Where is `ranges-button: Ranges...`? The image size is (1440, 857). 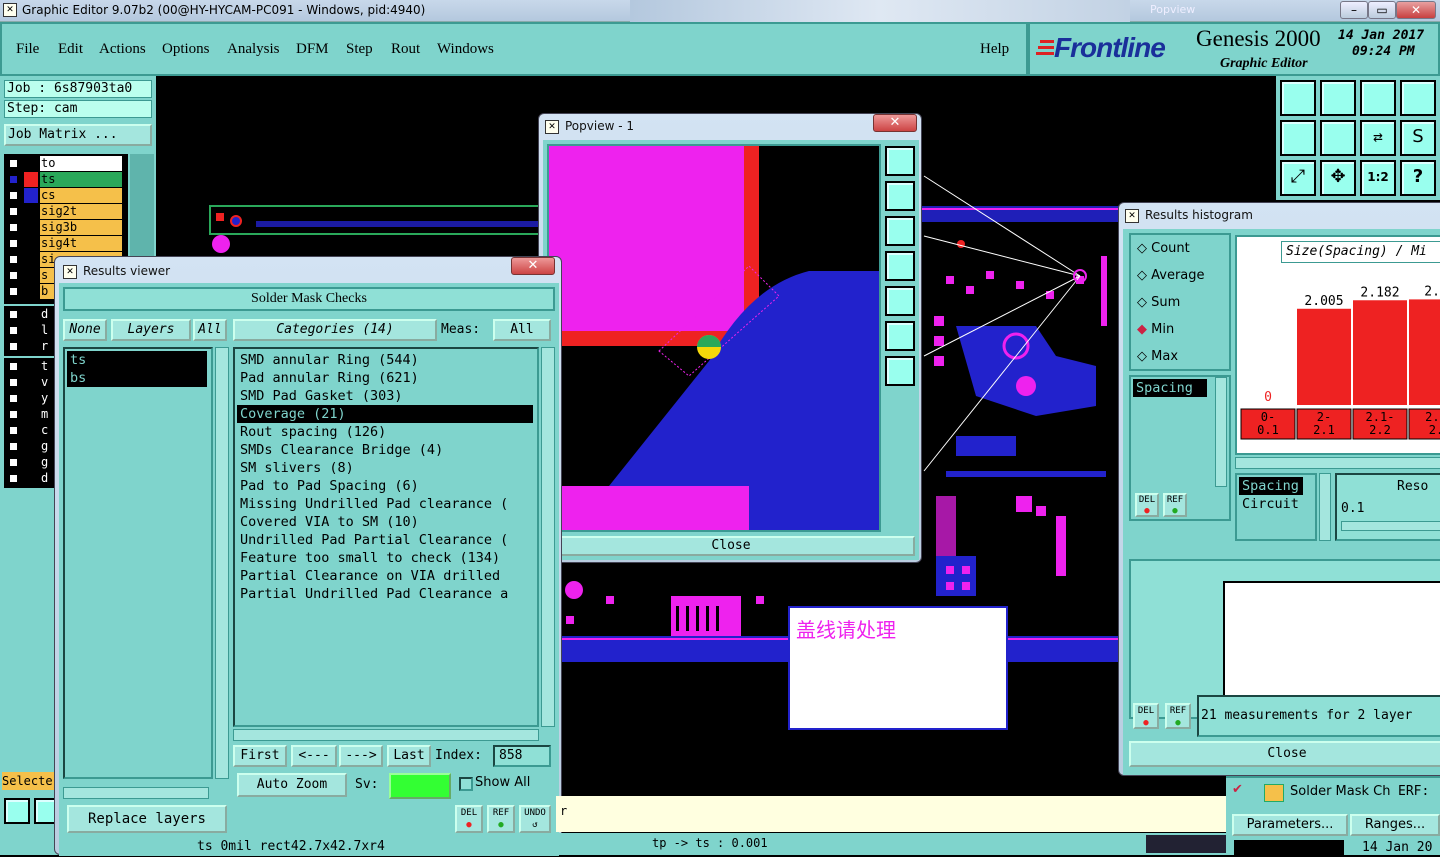
ranges-button: Ranges... is located at coordinates (1395, 825).